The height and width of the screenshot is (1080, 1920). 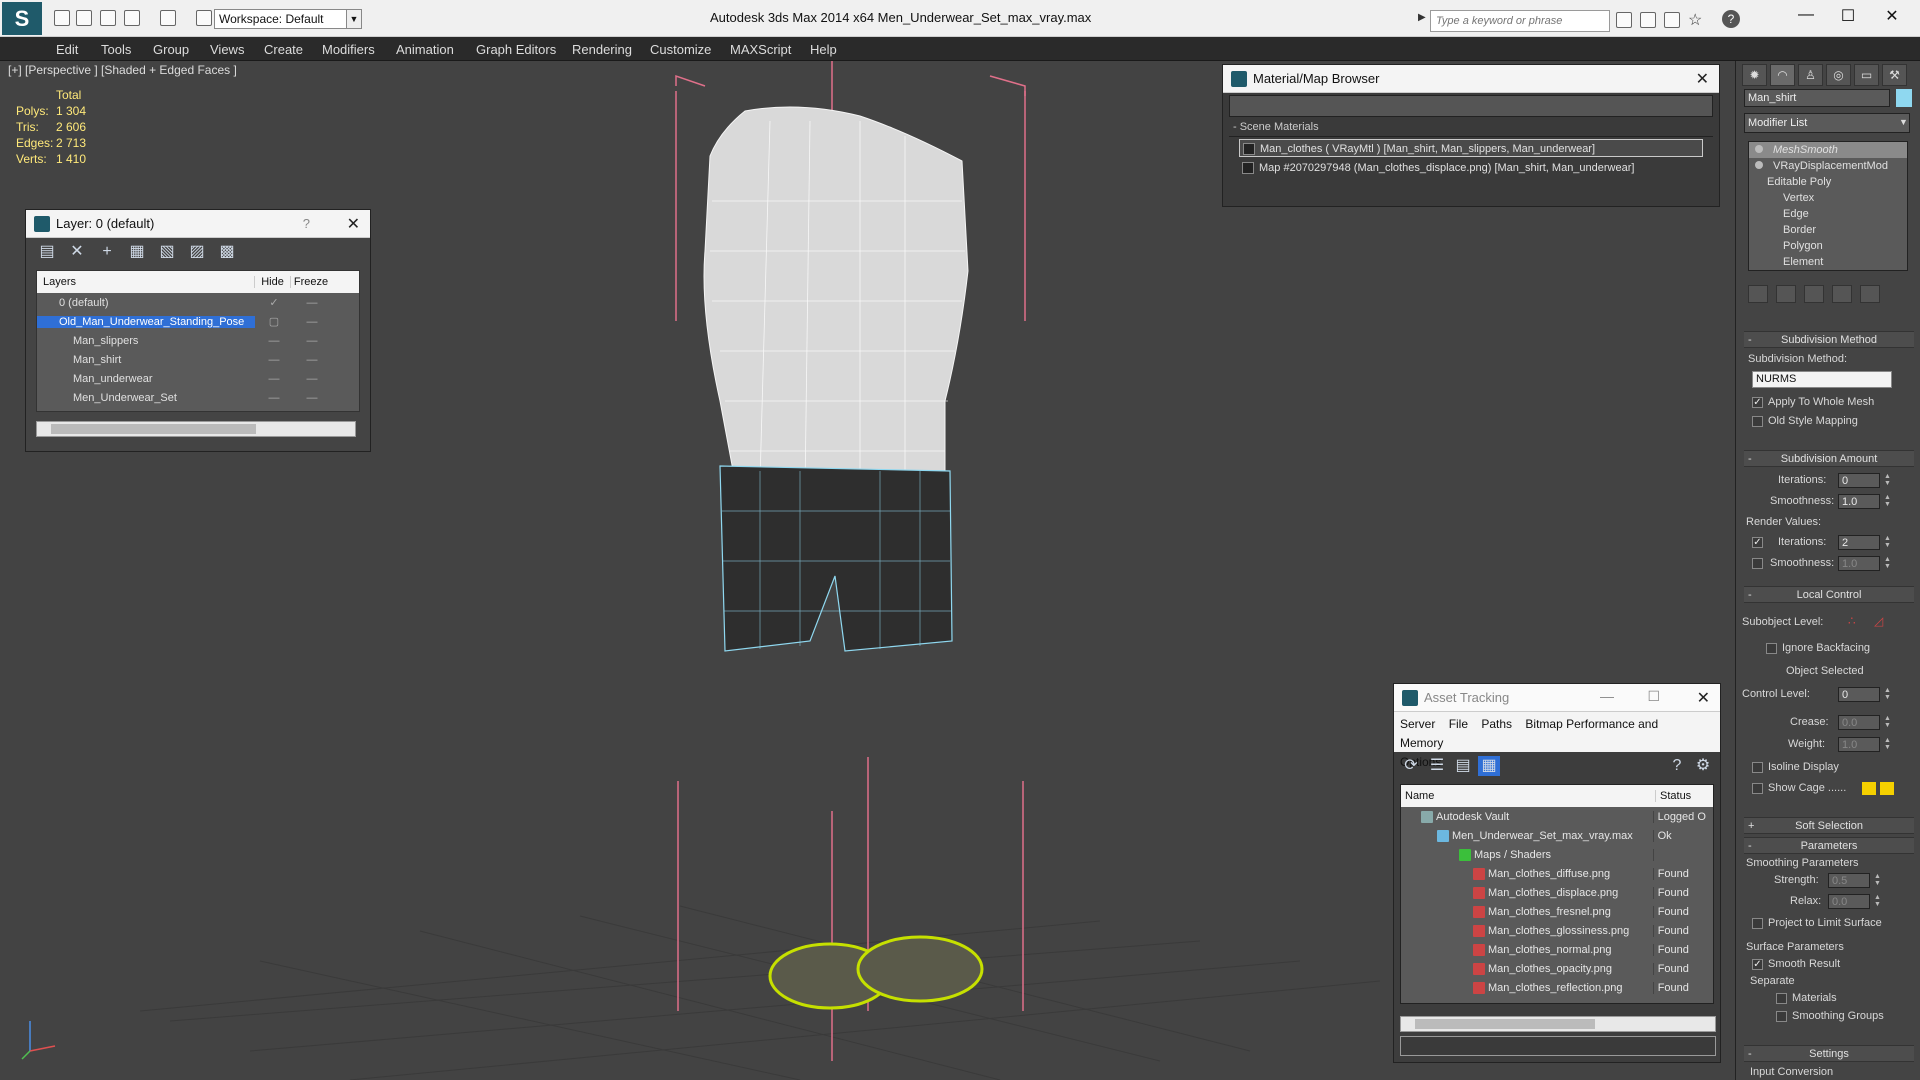 I want to click on asset-menu-bitmap: Bitmap Performance and Memory, so click(x=1529, y=733).